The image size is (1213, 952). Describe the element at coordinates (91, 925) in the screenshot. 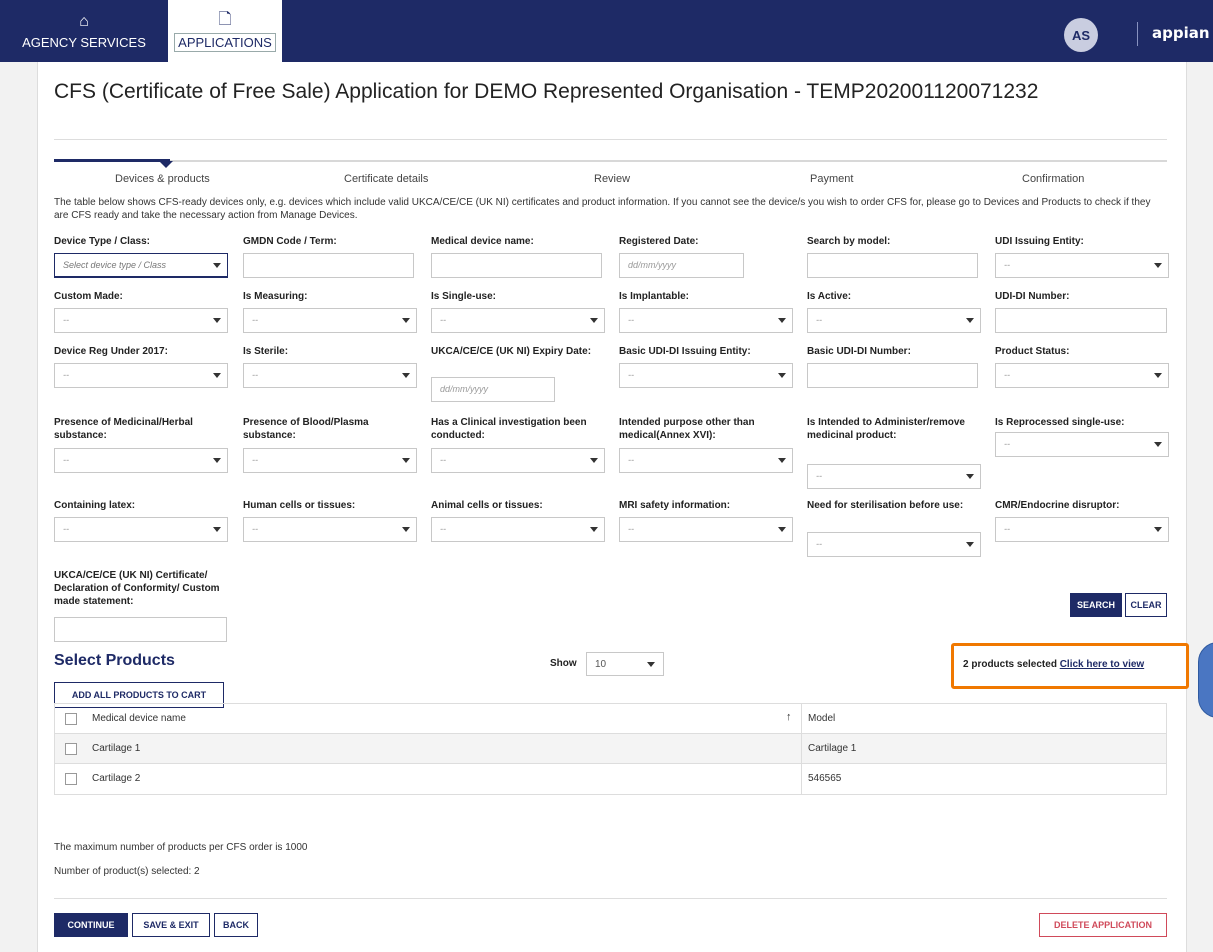

I see `continue-button: CONTINUE` at that location.